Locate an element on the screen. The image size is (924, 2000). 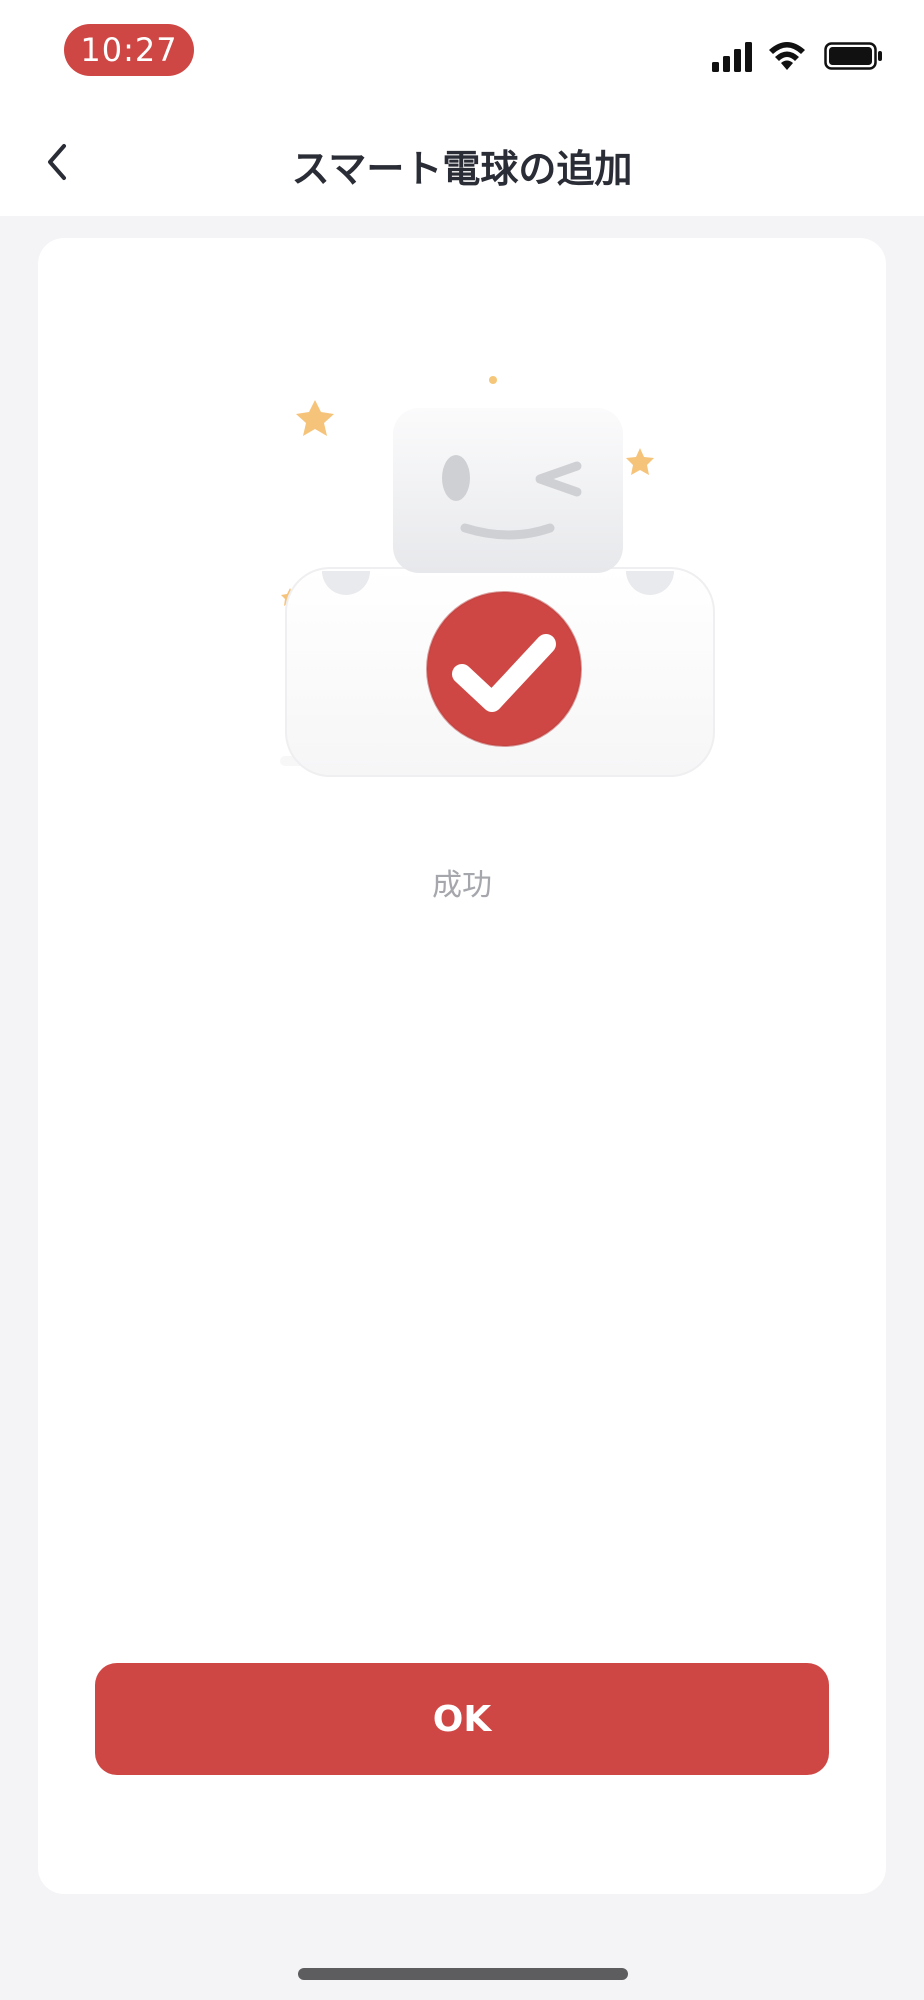
battery-icon is located at coordinates (853, 56).